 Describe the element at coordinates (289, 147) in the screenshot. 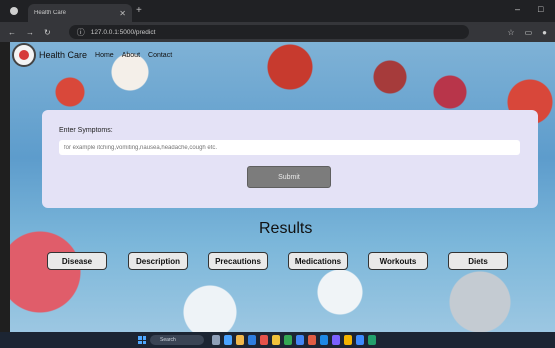

I see `symptoms-input` at that location.